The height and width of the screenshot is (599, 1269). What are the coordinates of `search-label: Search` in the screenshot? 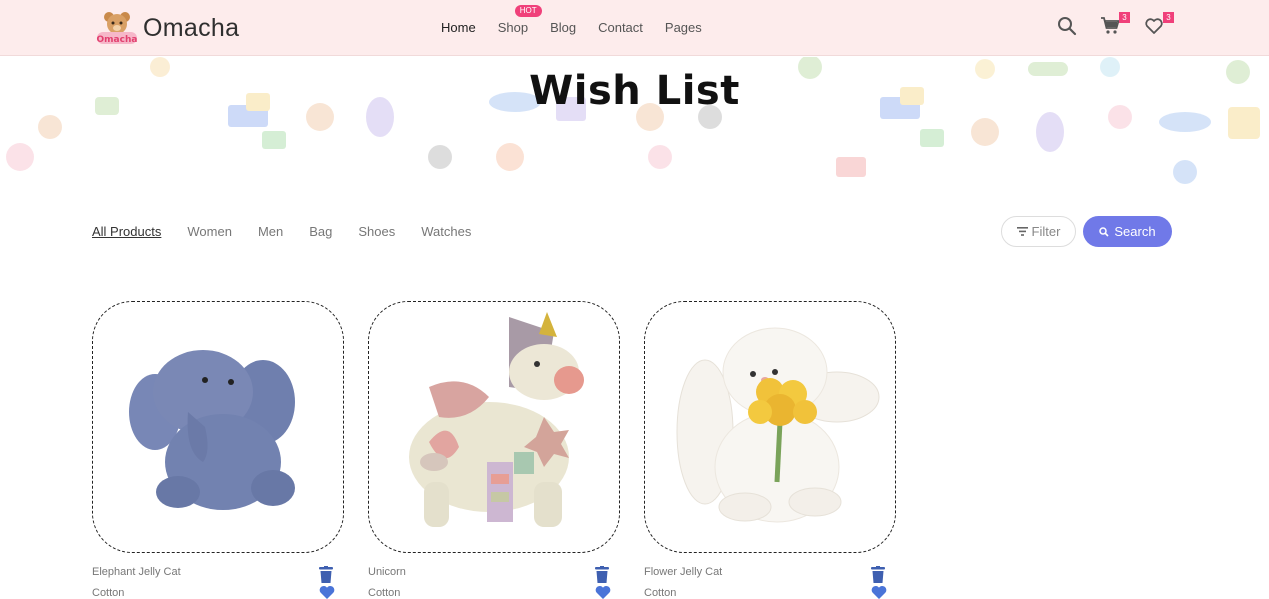 It's located at (1135, 231).